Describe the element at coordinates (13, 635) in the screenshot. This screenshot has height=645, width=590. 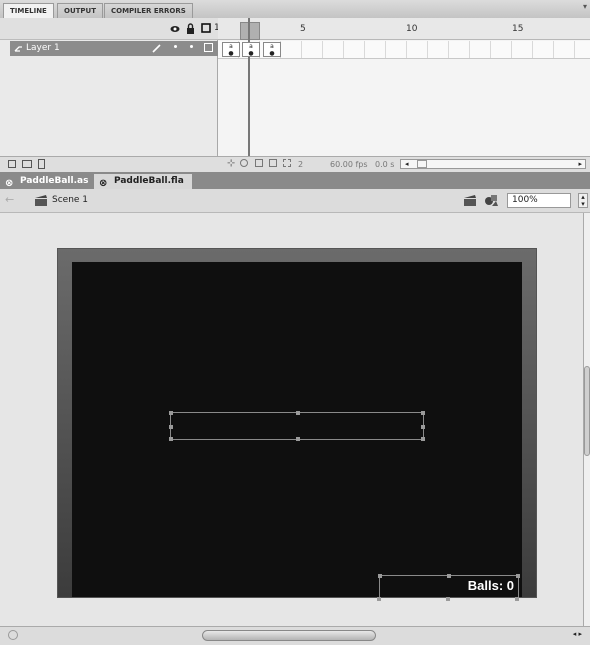
I see `scroll-left-cap` at that location.